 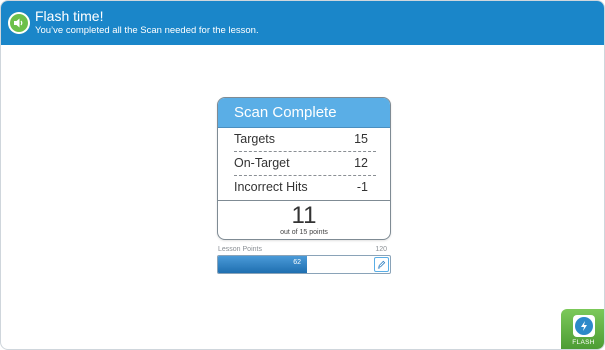 I want to click on stat-label: Targets, so click(x=254, y=139).